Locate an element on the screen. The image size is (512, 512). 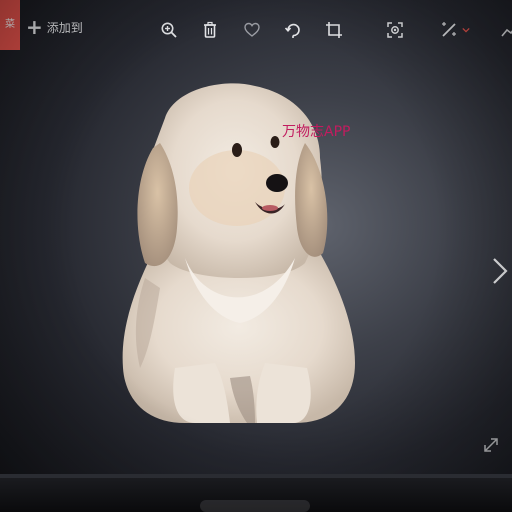
watermark-text: 万物志APP is located at coordinates (316, 132).